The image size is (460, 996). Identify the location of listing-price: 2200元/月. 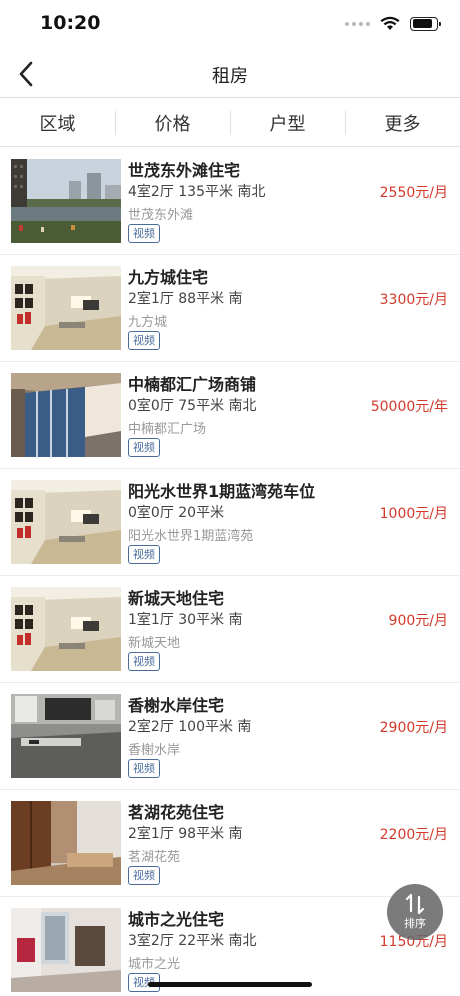
(413, 835).